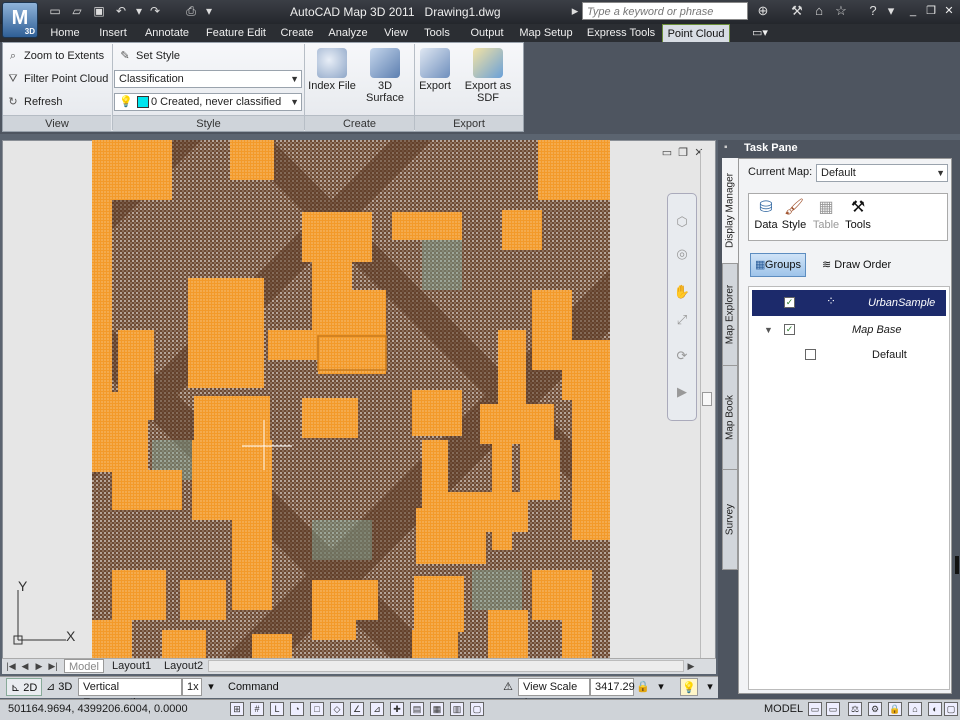  I want to click on tab-layout2: Layout2, so click(183, 666).